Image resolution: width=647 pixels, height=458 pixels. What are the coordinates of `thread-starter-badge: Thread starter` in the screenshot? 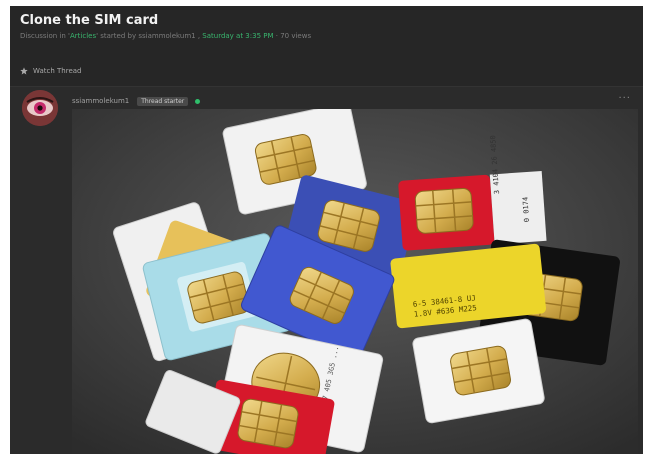 It's located at (163, 101).